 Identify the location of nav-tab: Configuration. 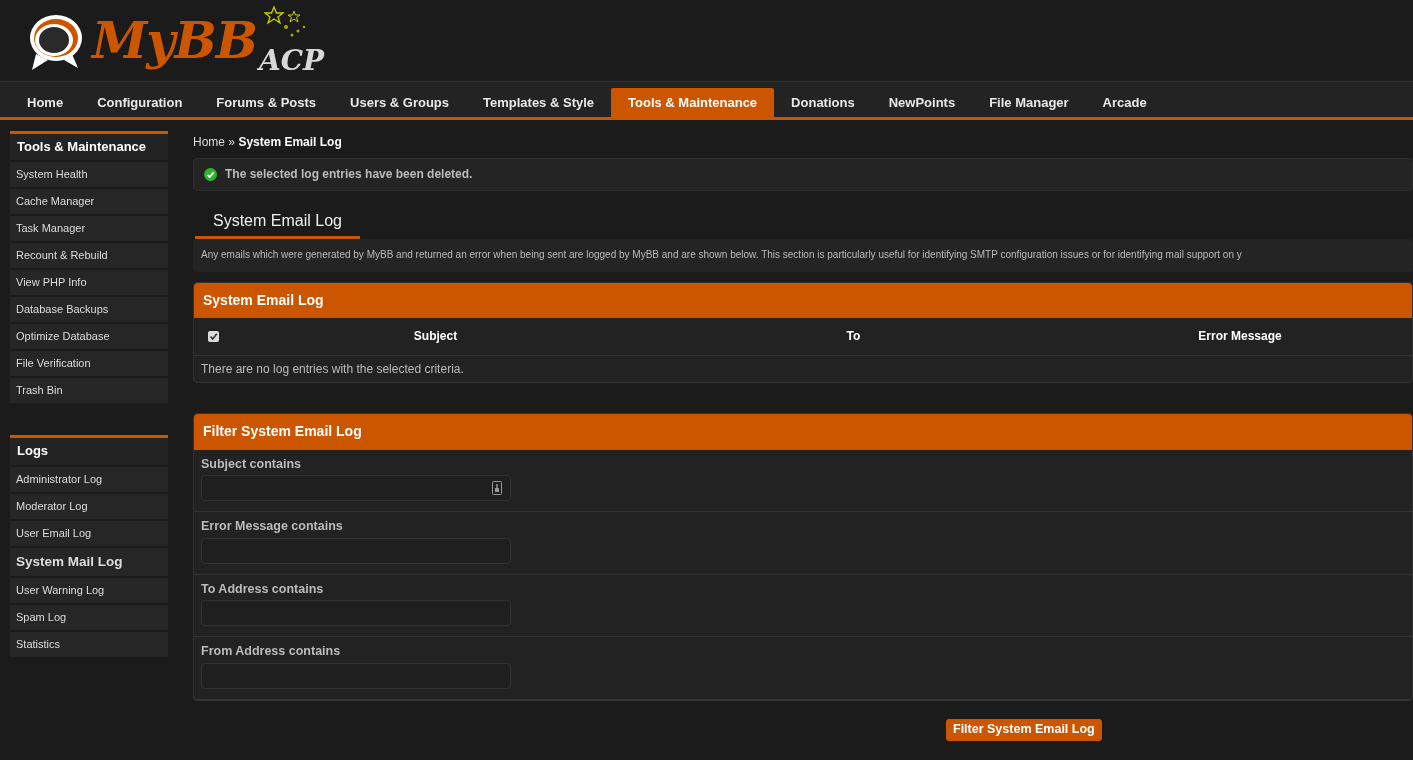
(140, 103).